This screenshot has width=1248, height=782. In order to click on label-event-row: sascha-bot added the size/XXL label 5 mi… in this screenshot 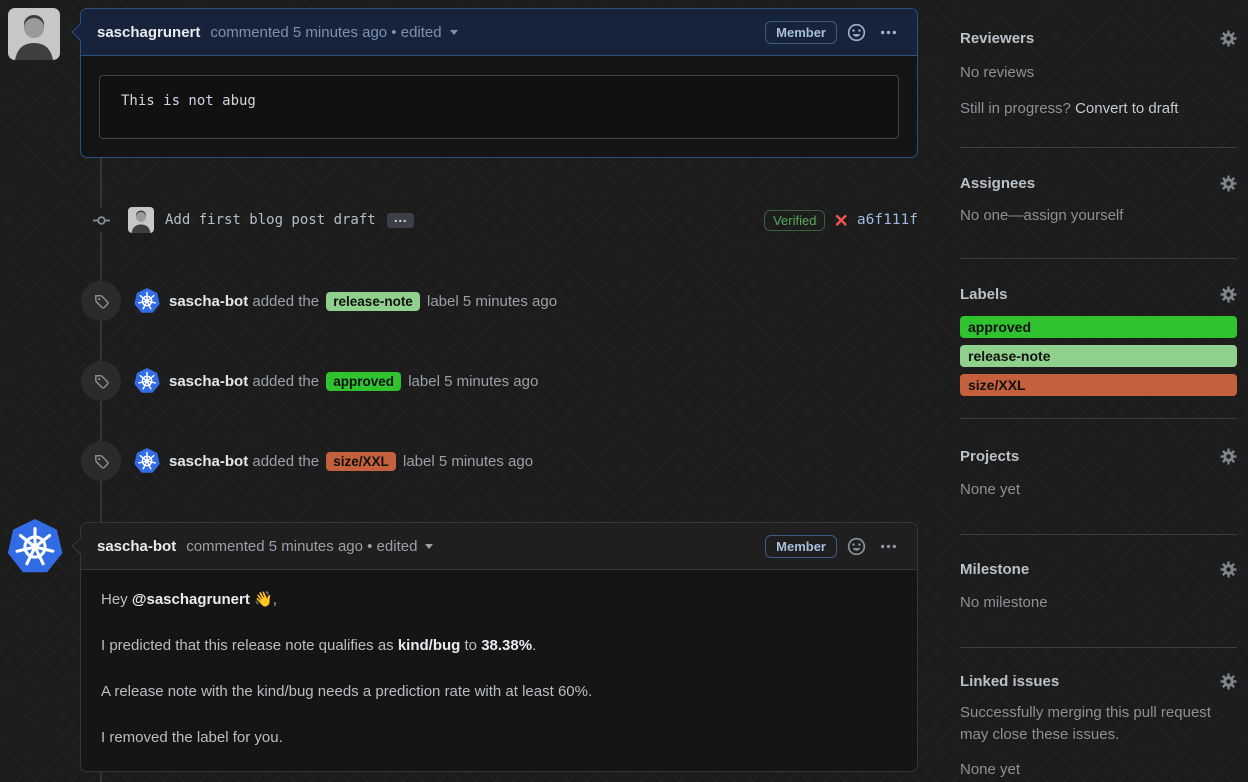, I will do `click(499, 461)`.